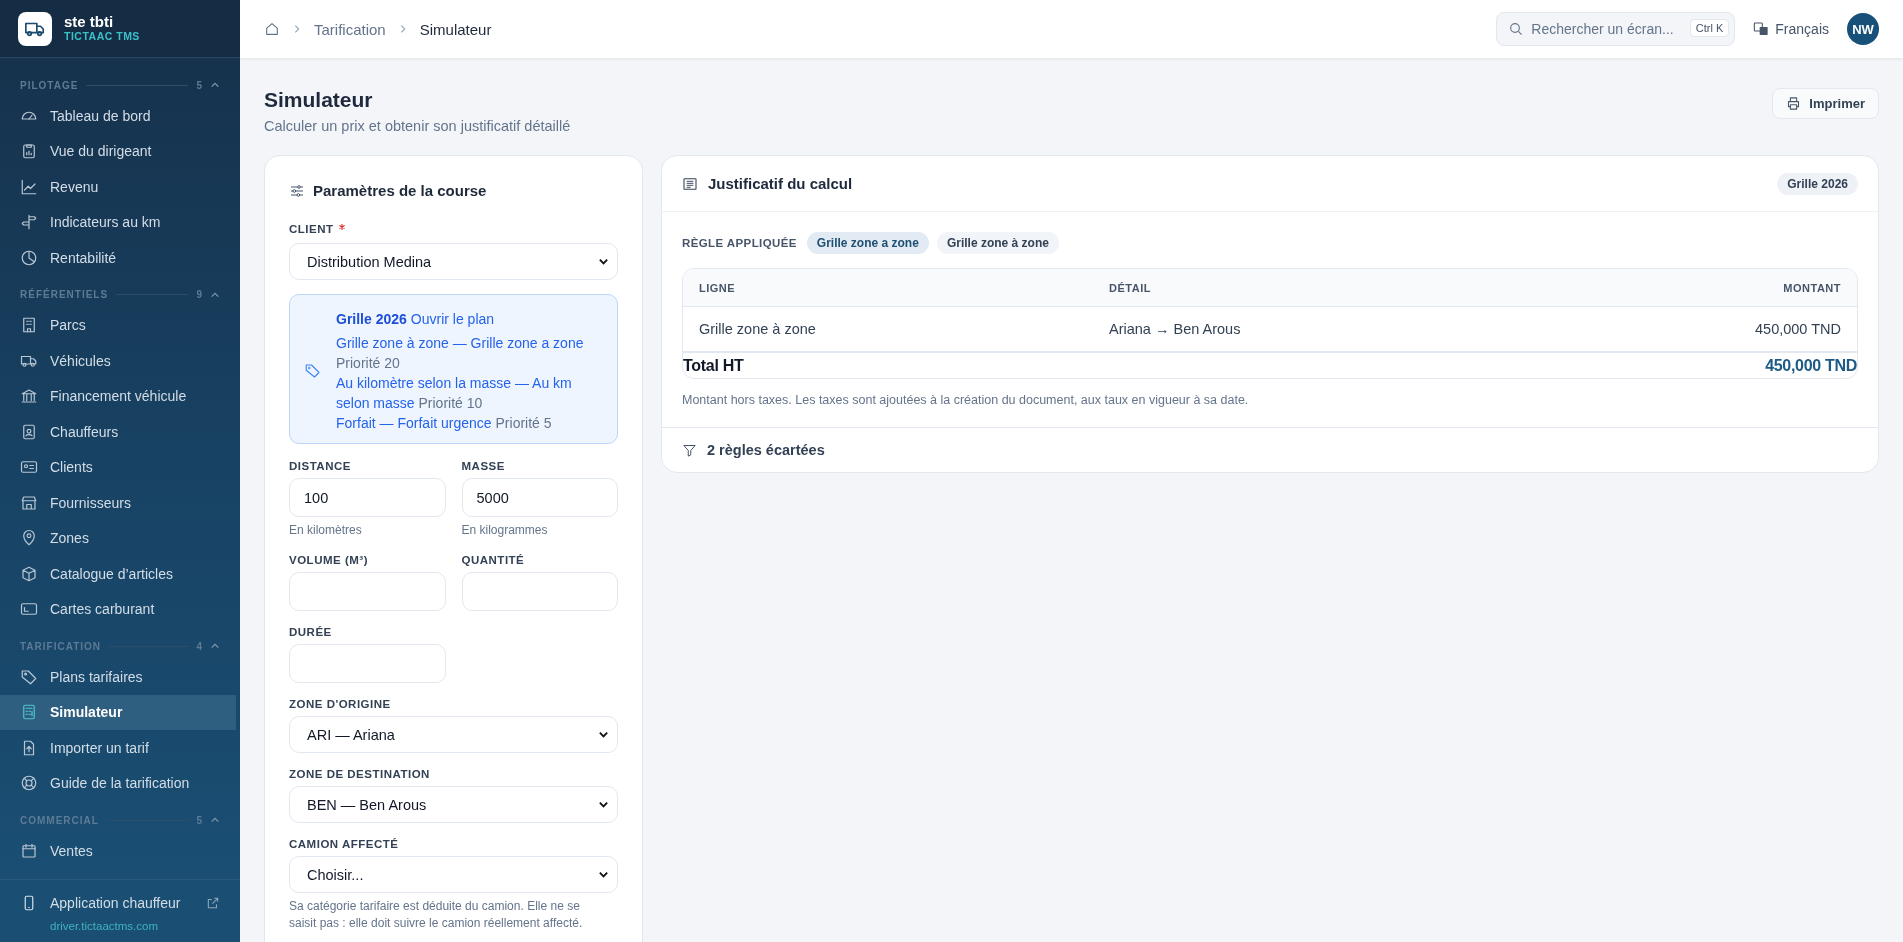 This screenshot has height=942, width=1903. What do you see at coordinates (1825, 103) in the screenshot?
I see `print-button: Imprimer` at bounding box center [1825, 103].